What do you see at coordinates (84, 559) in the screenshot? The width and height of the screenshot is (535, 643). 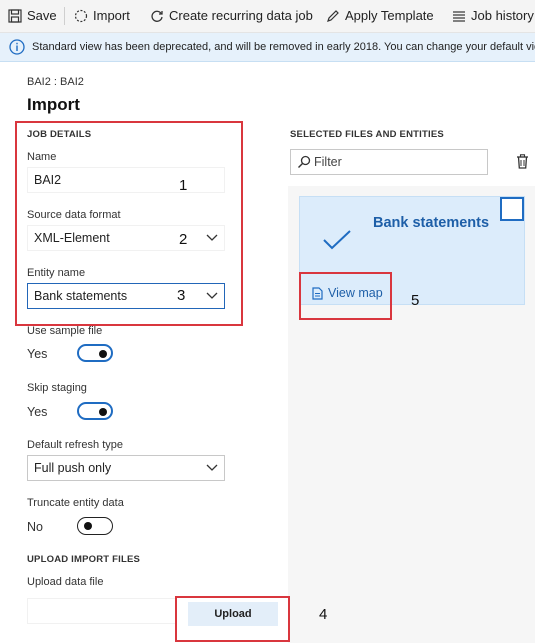 I see `upload-import-files-heading: UPLOAD IMPORT FILES` at bounding box center [84, 559].